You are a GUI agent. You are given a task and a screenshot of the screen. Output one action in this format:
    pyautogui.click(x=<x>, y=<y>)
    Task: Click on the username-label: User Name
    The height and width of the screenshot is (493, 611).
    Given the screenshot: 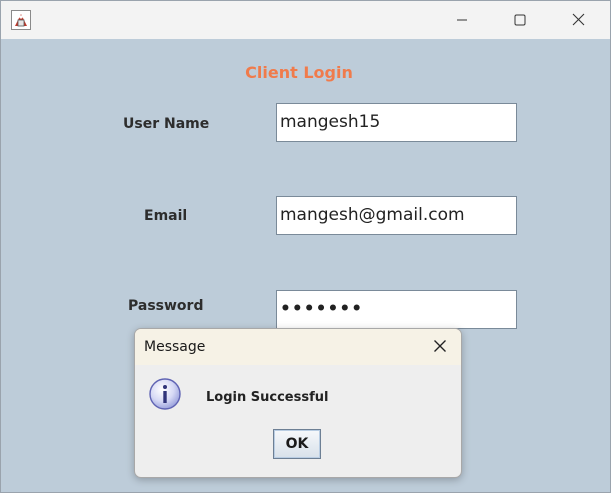 What is the action you would take?
    pyautogui.click(x=166, y=124)
    